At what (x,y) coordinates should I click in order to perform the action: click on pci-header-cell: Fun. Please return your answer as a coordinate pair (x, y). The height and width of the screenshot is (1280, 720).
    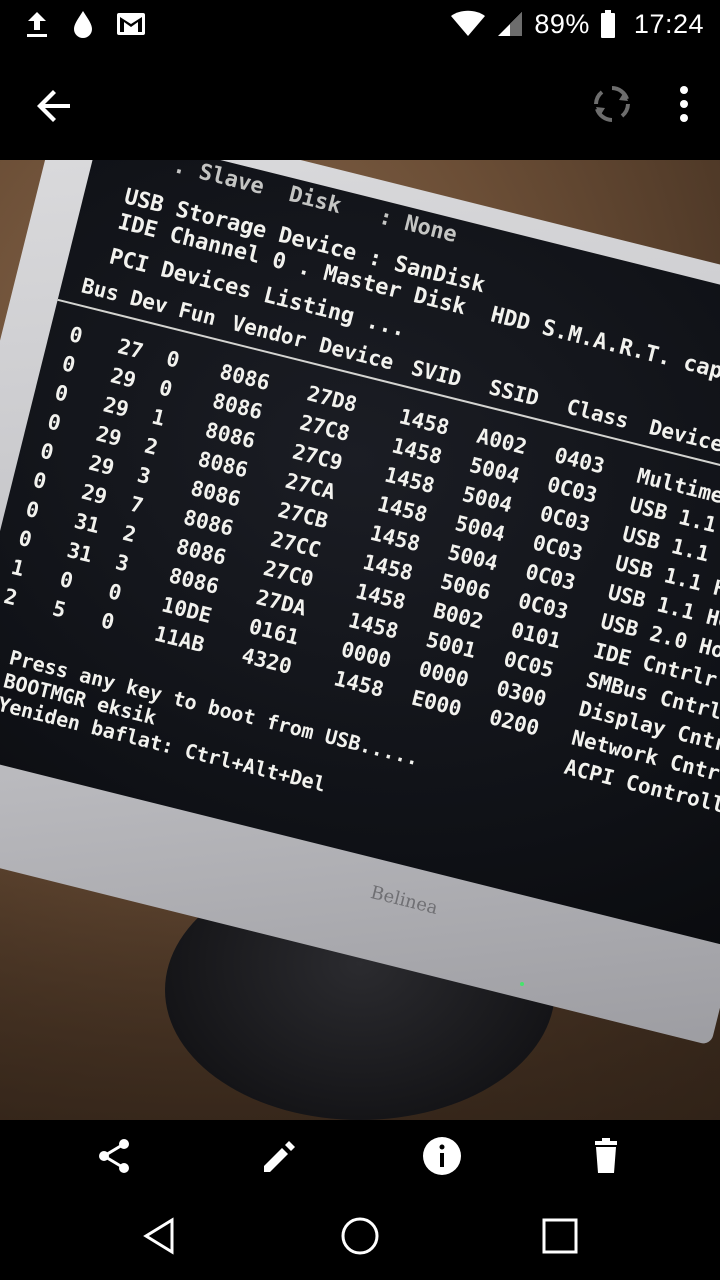
    Looking at the image, I should click on (197, 314).